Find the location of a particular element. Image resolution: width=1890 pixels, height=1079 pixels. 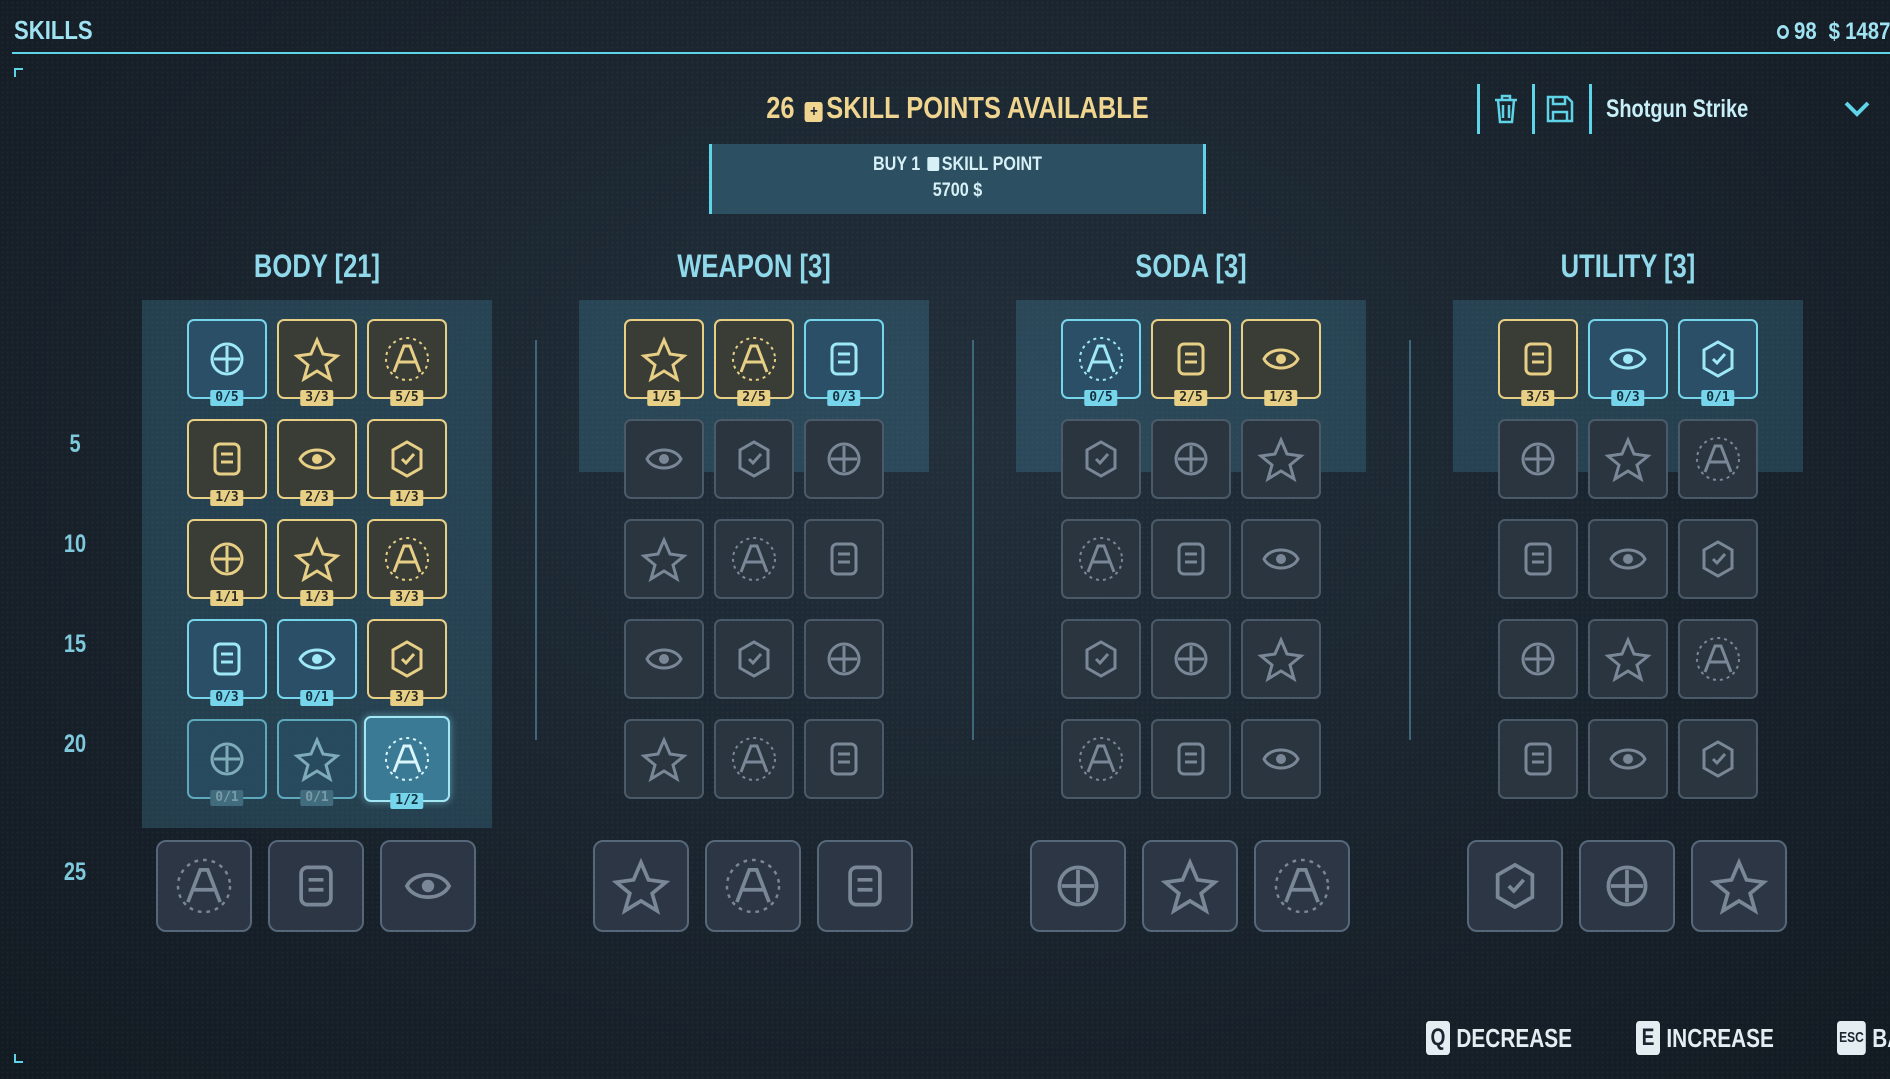

crosshair-icon is located at coordinates (754, 459).